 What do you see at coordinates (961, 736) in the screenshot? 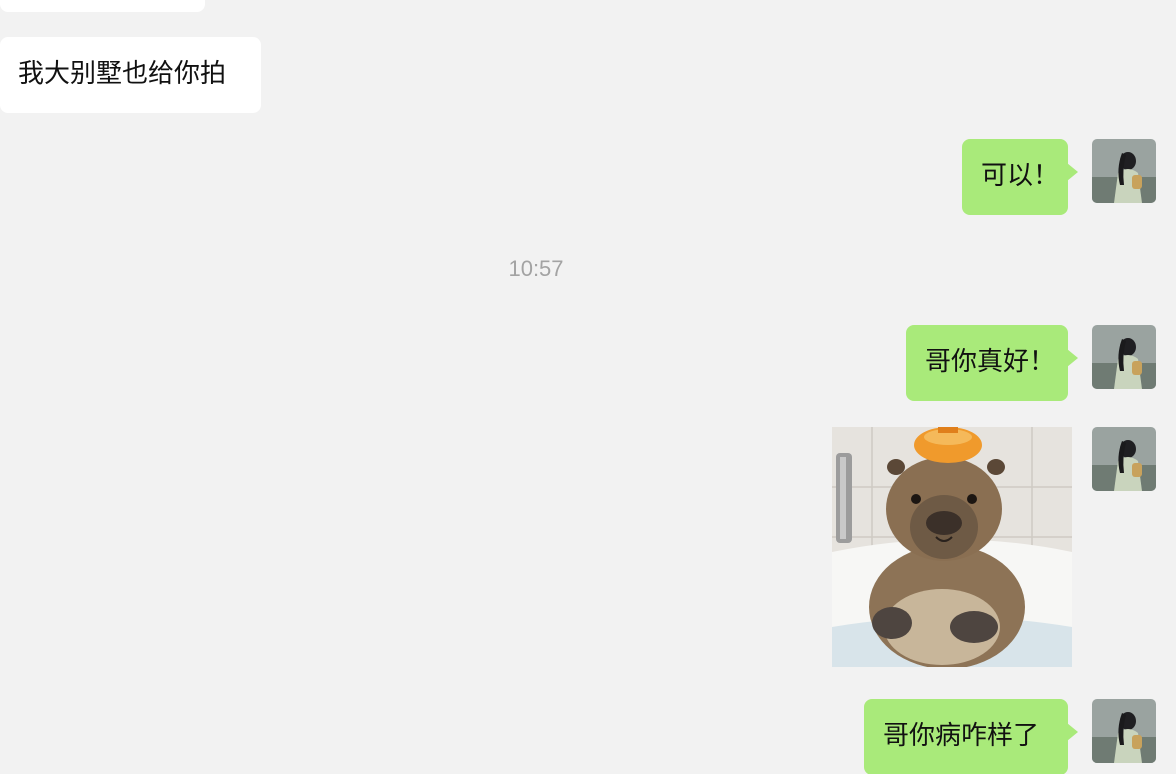
I see `message-text: 哥你病咋样了` at bounding box center [961, 736].